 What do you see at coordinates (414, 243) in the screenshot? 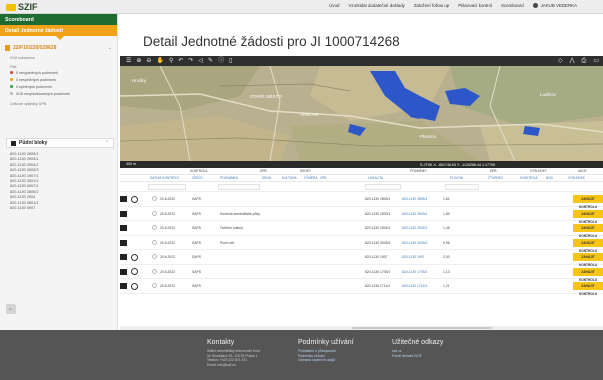
I see `cell-link: 820-1130 3003/3` at bounding box center [414, 243].